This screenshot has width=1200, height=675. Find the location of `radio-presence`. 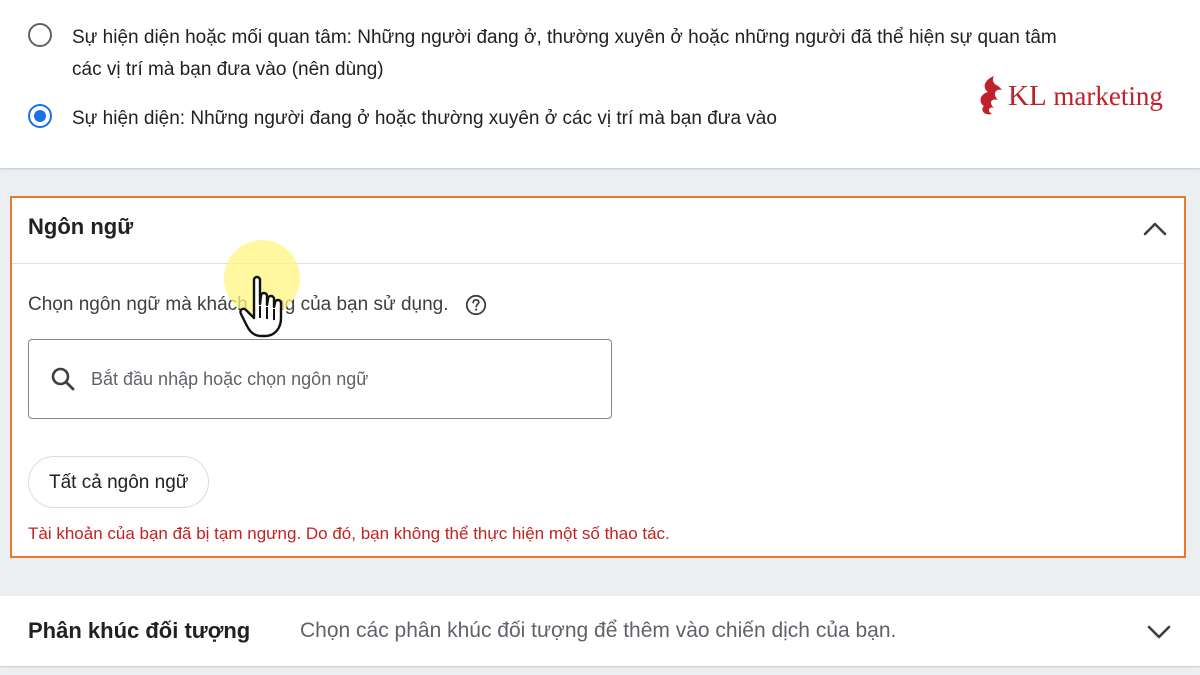

radio-presence is located at coordinates (40, 116).